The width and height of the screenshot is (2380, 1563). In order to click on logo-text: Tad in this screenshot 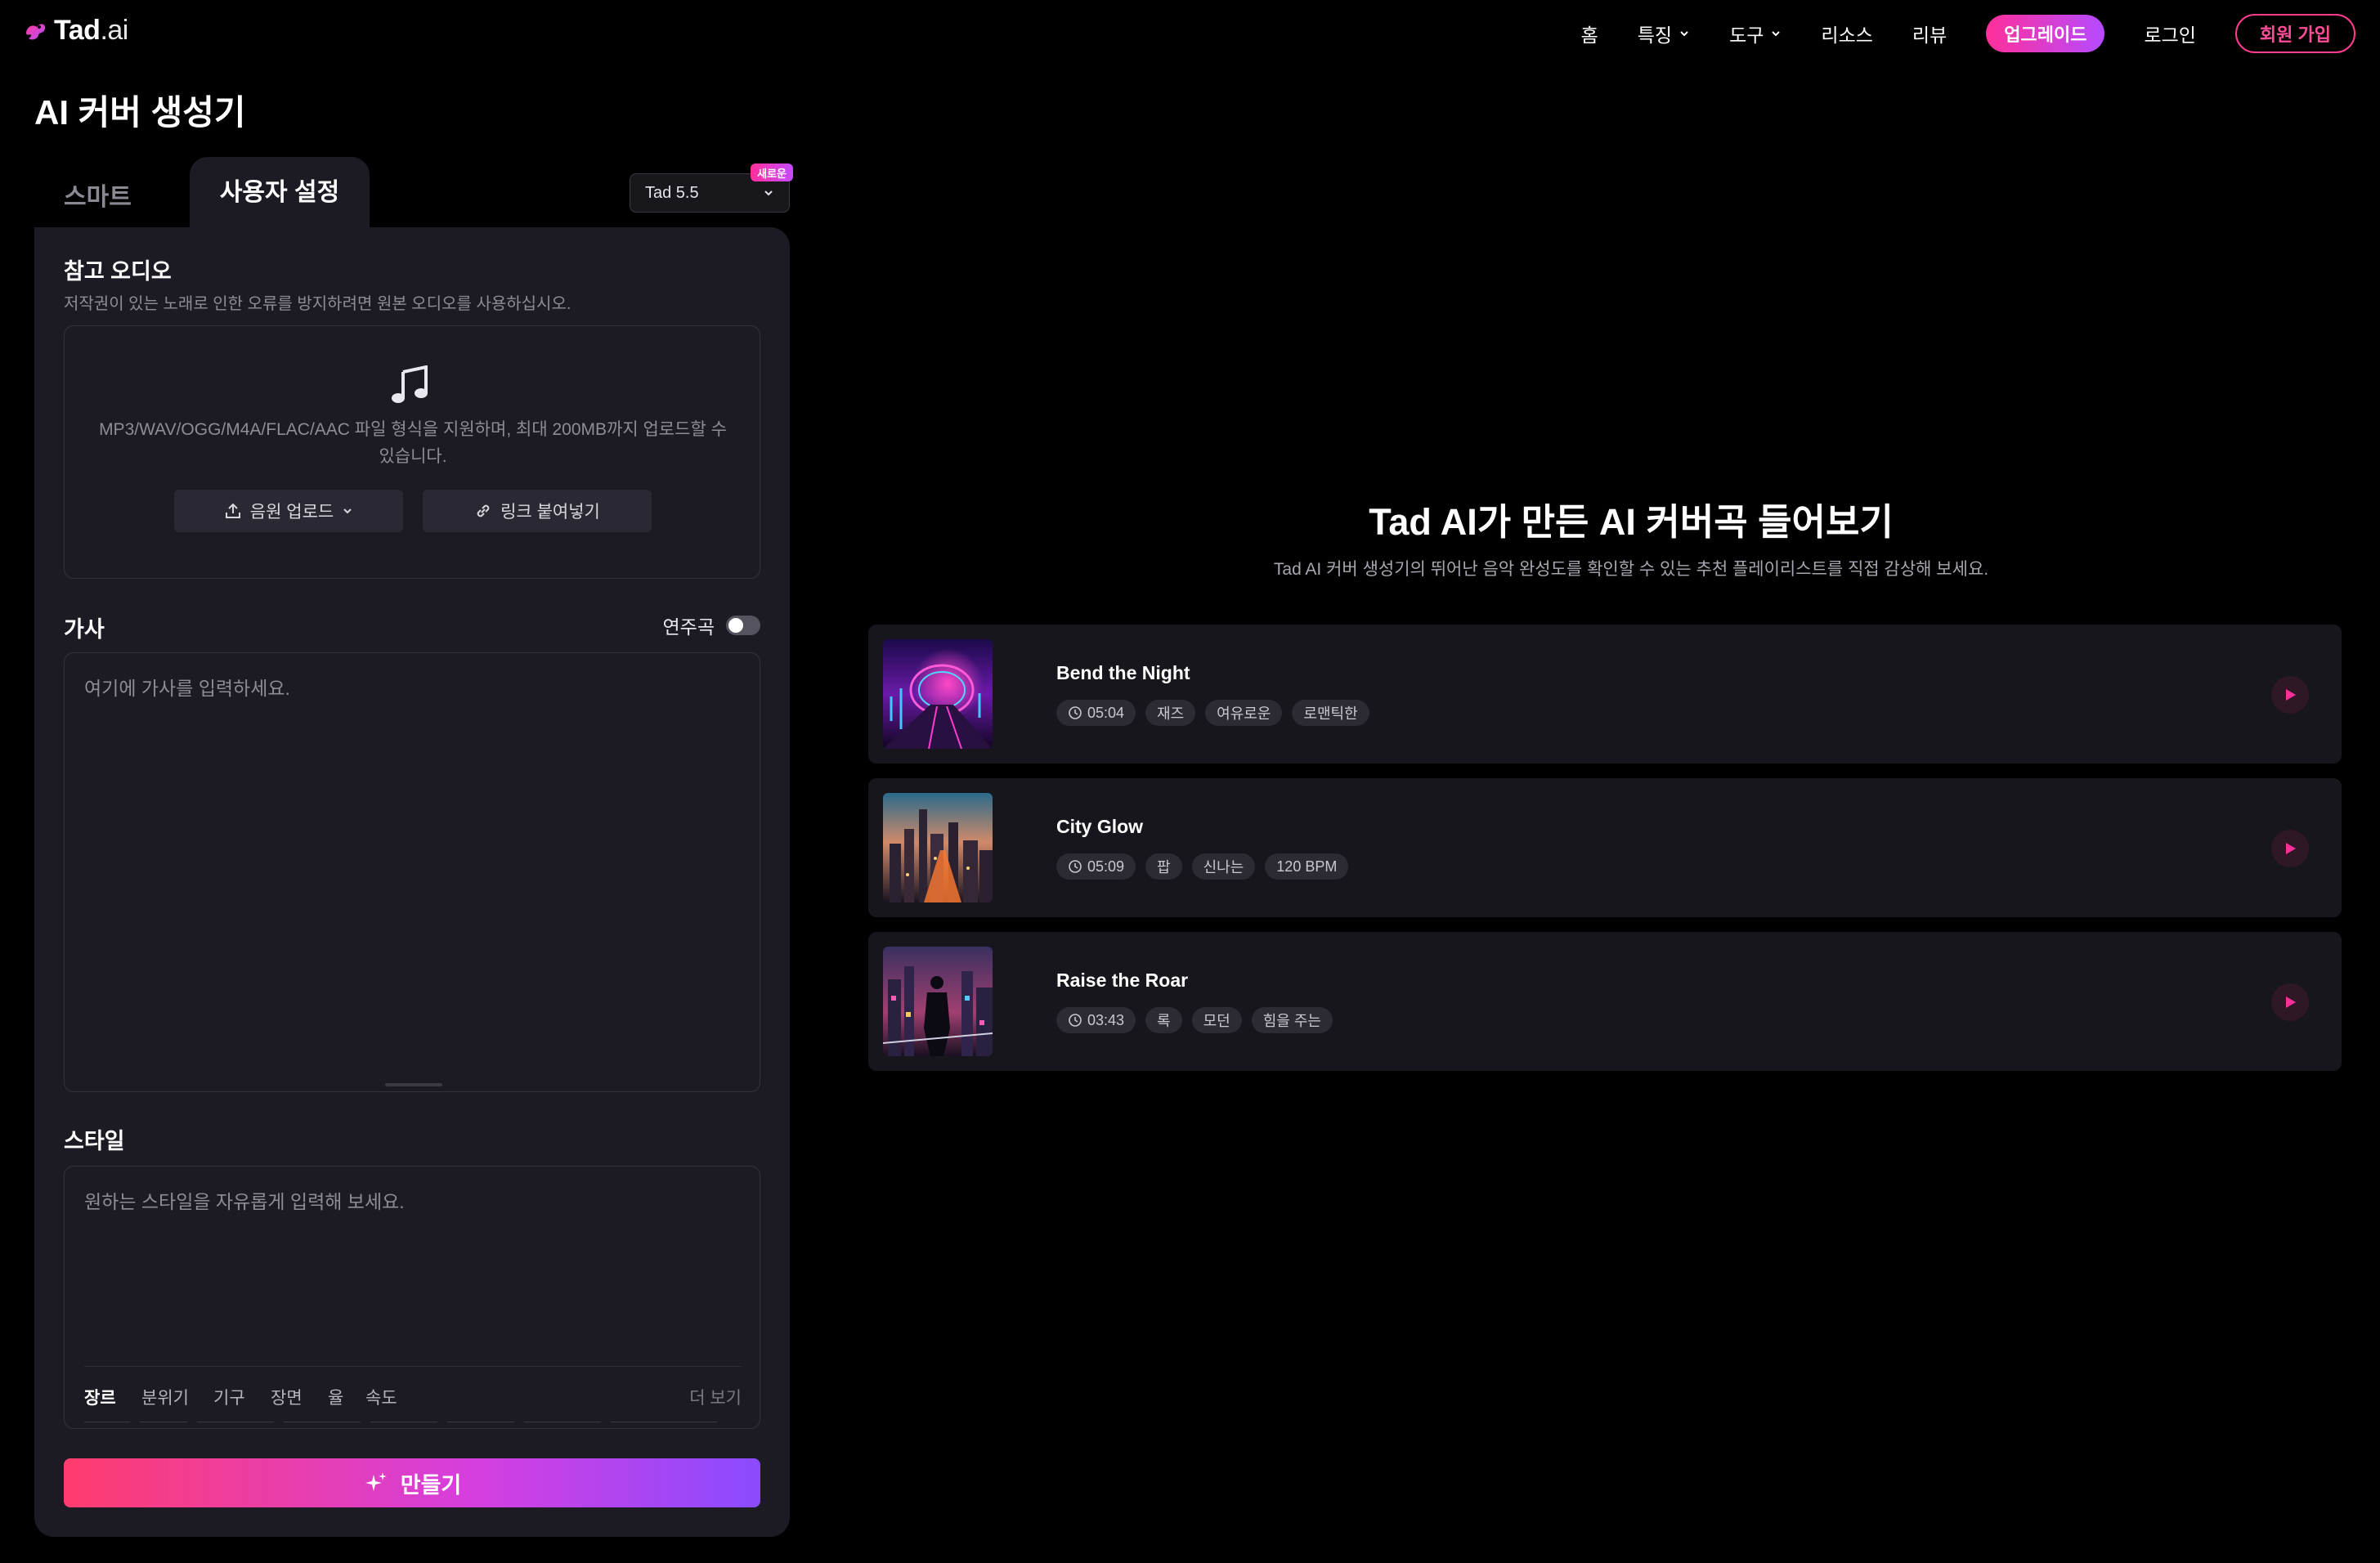, I will do `click(77, 30)`.